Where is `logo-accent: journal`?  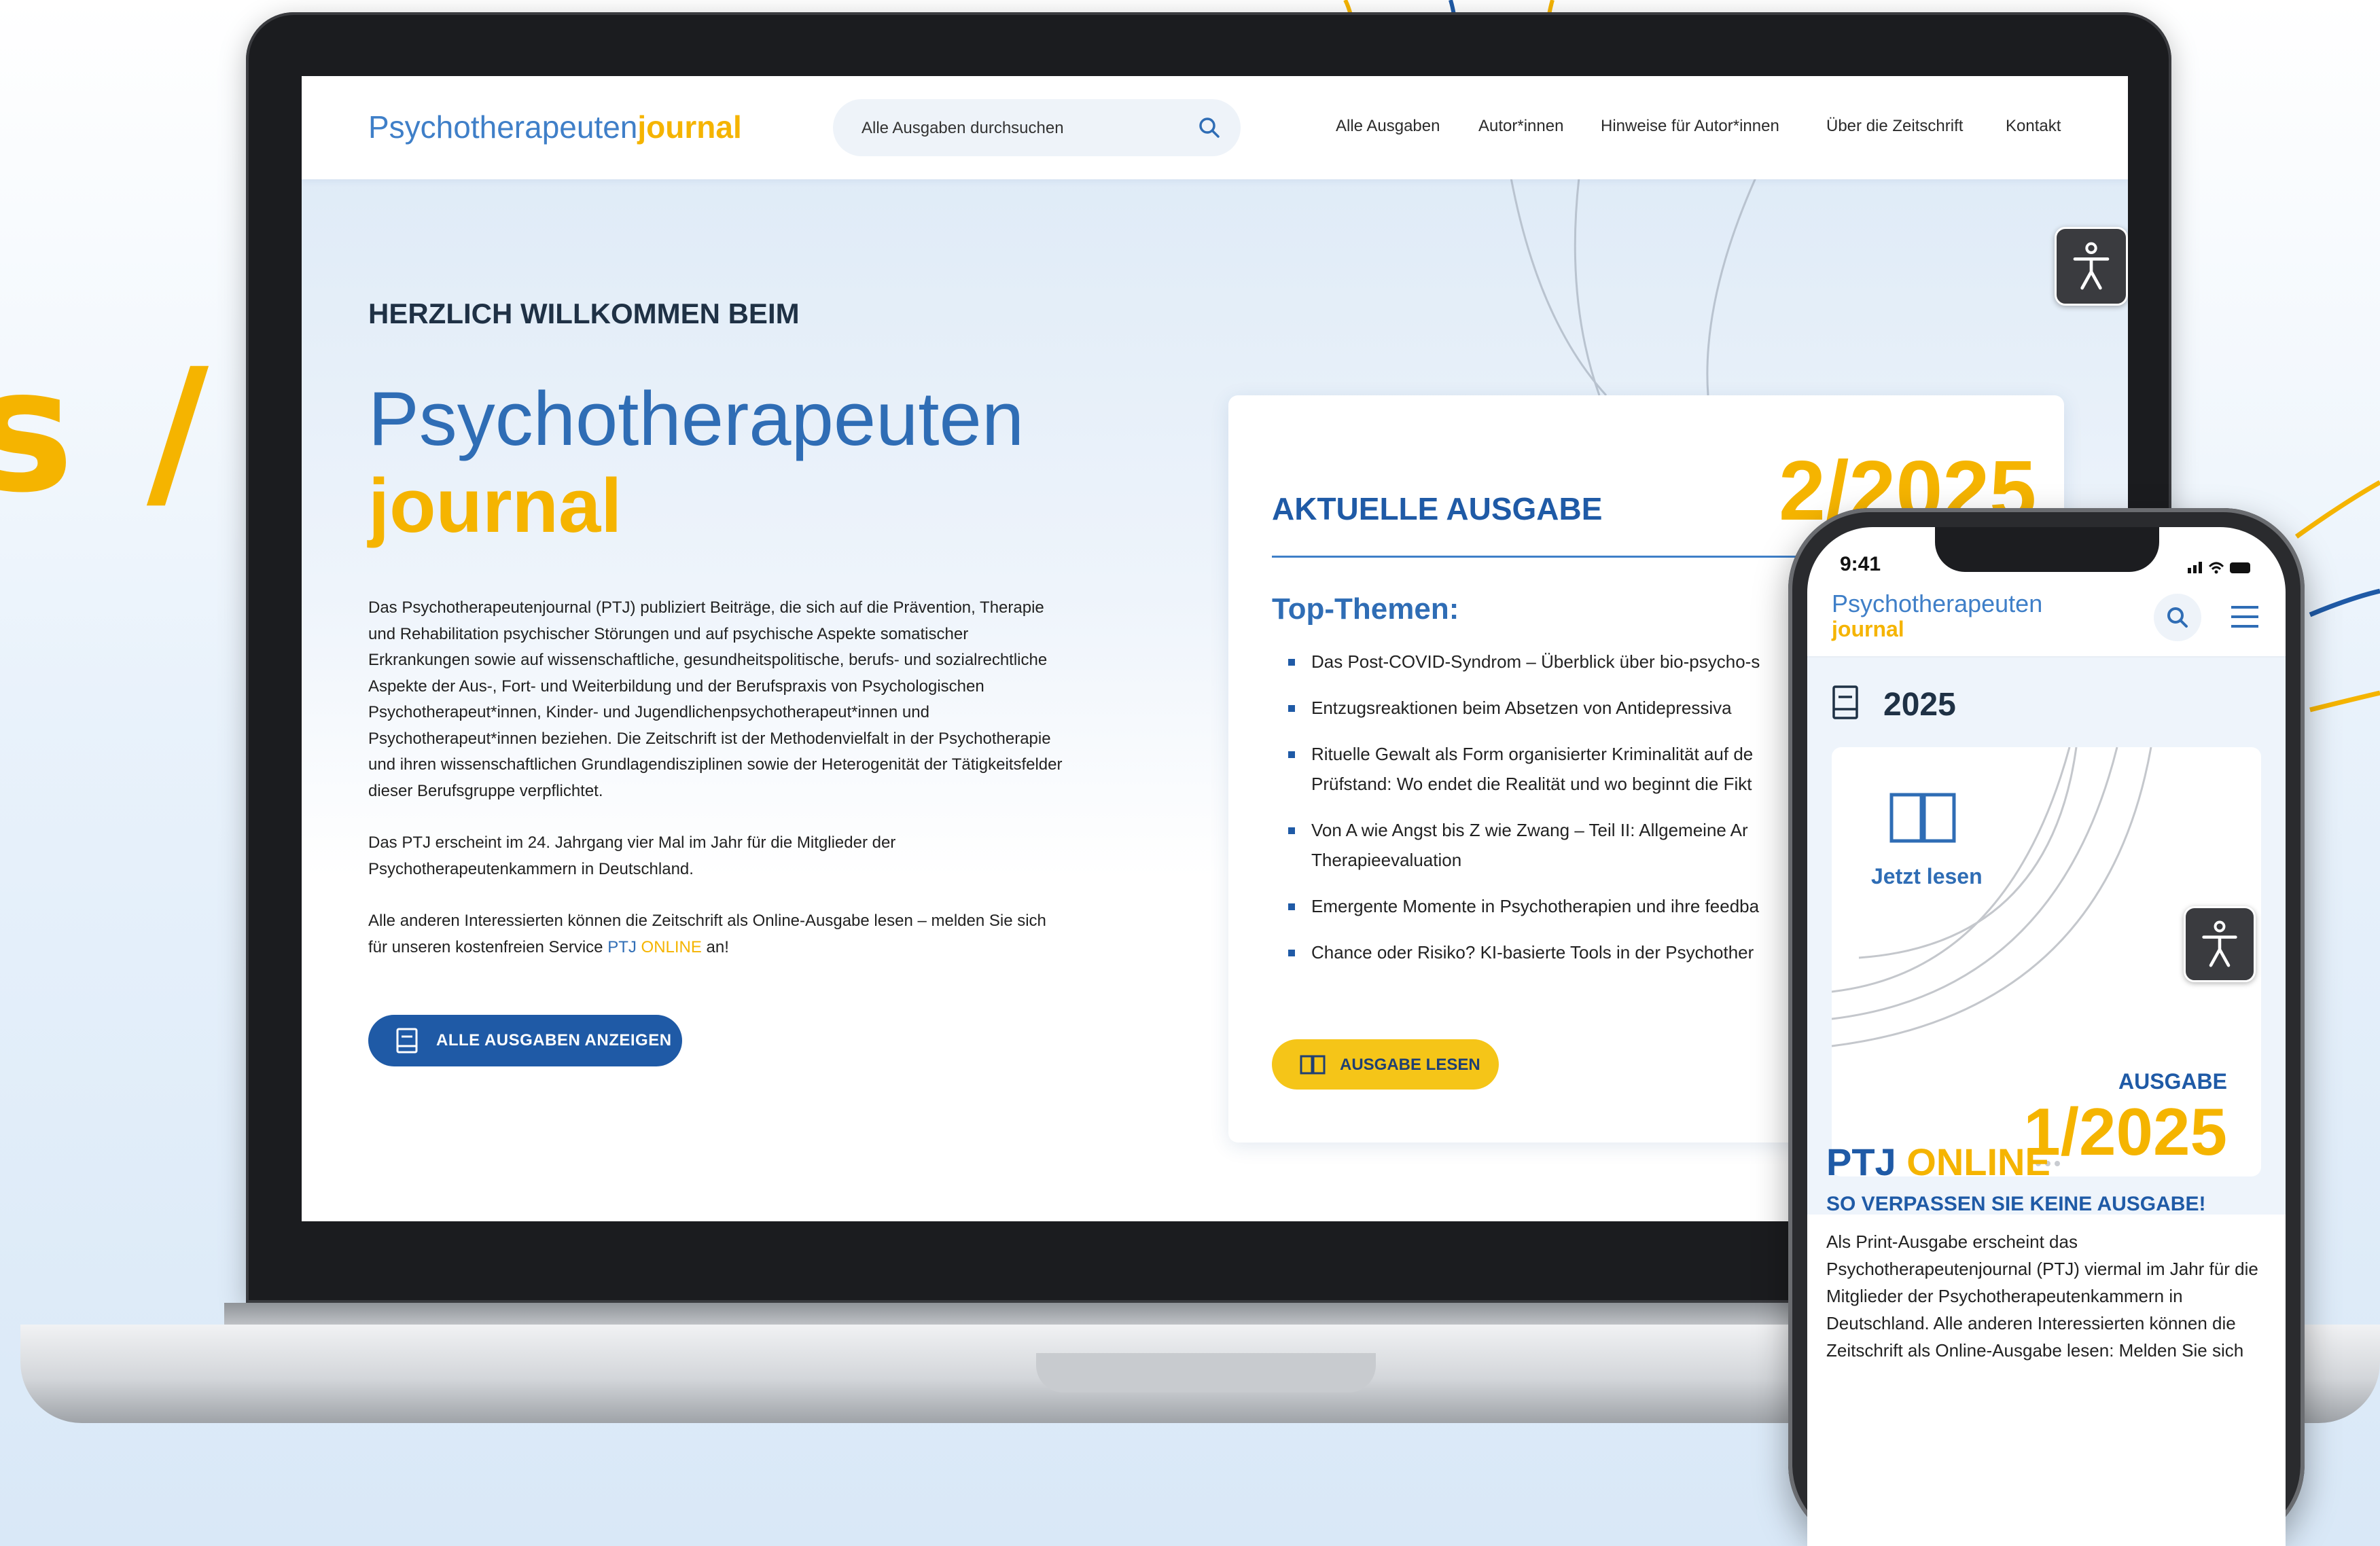 logo-accent: journal is located at coordinates (689, 127).